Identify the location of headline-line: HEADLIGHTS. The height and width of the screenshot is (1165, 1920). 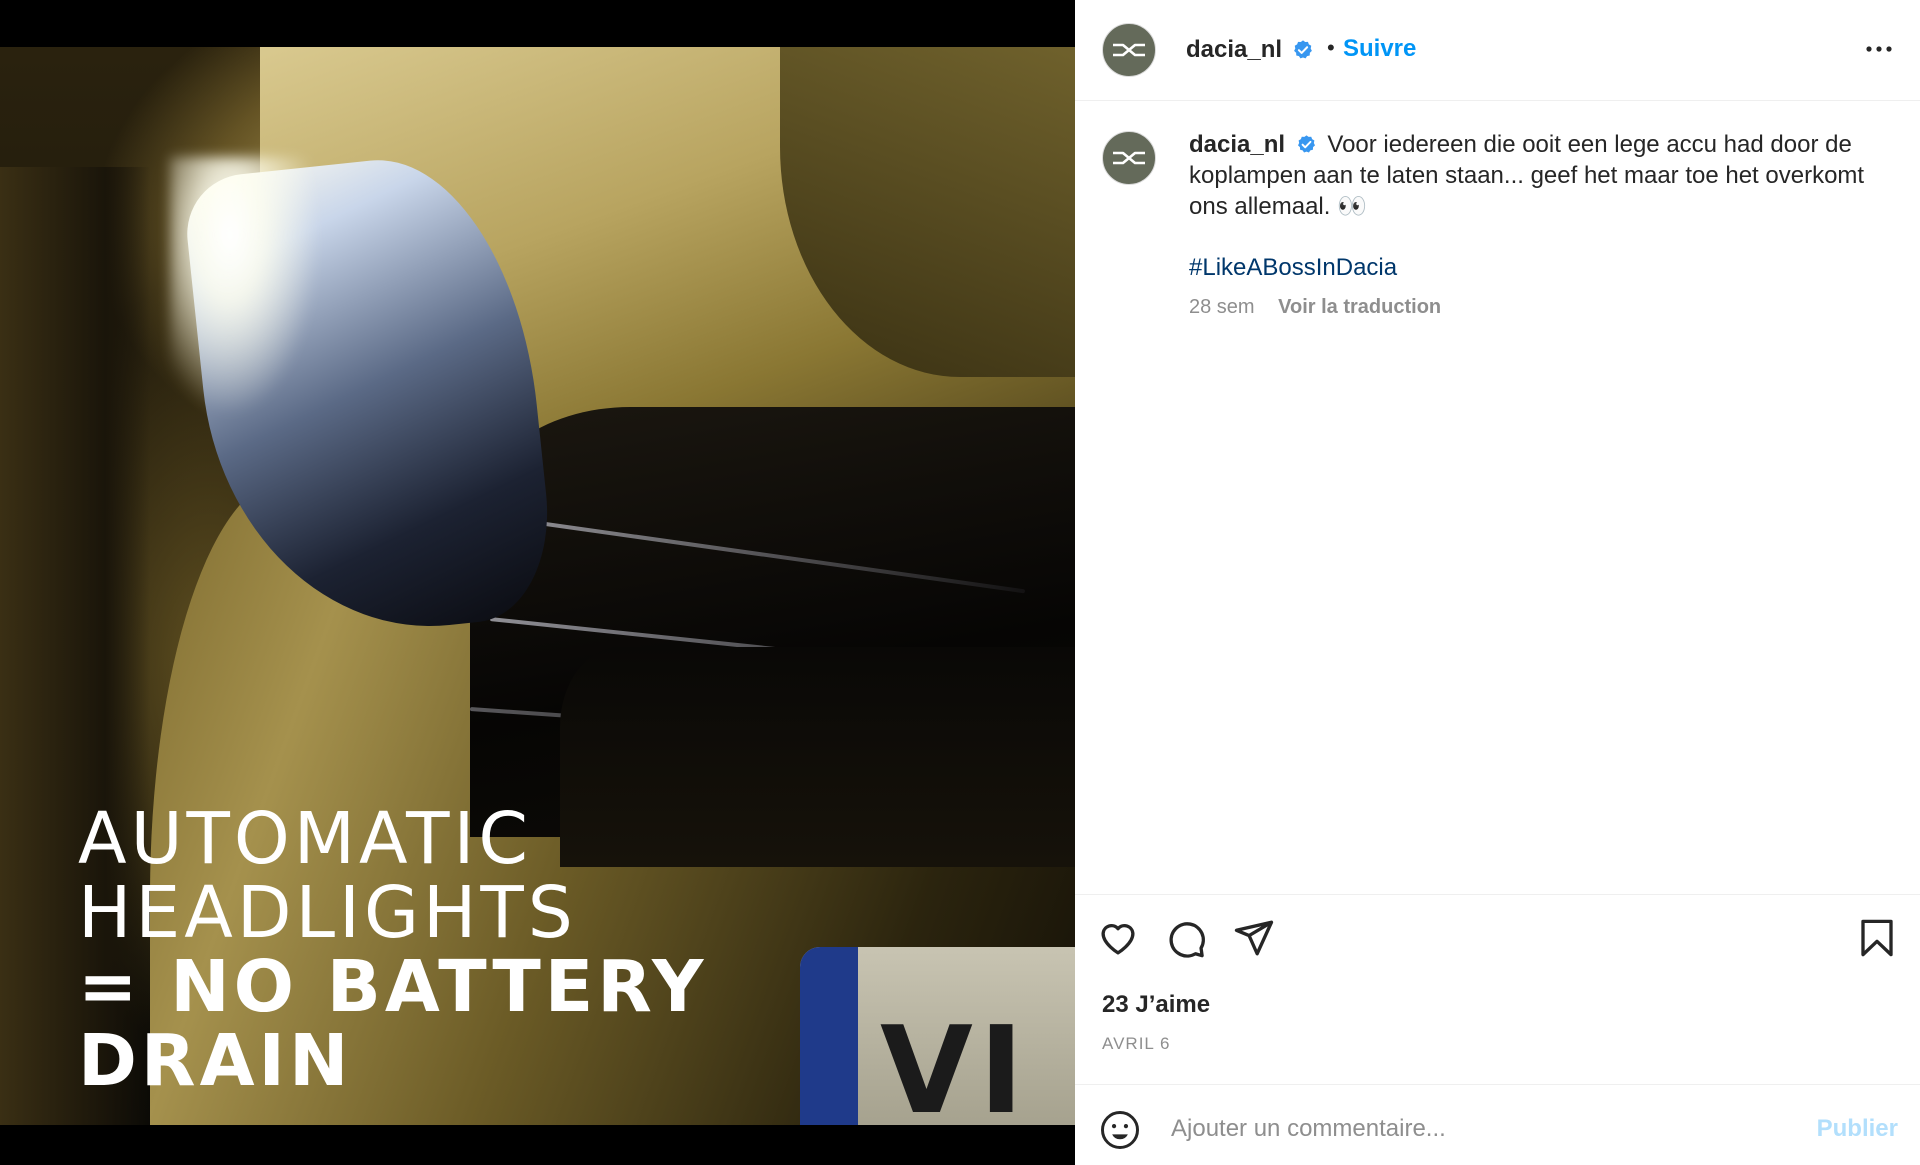
(327, 912).